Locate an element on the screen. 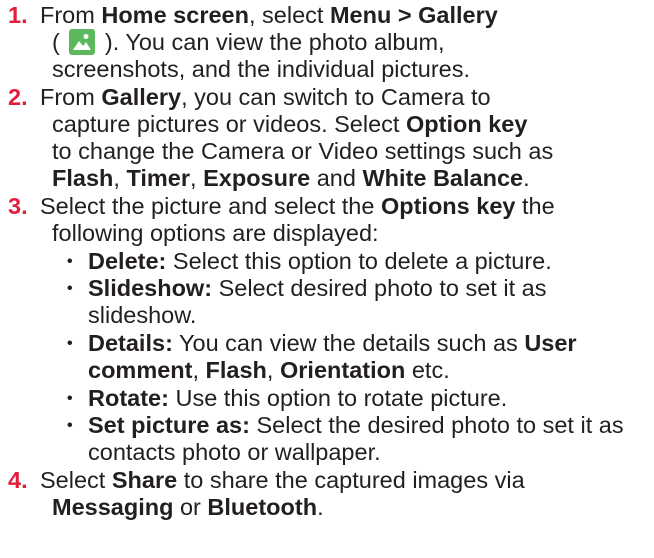  slideshow-label: Slideshow: is located at coordinates (150, 288).